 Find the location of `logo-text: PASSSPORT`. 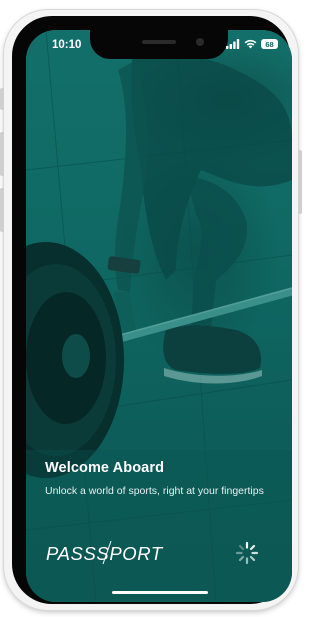

logo-text: PASSSPORT is located at coordinates (105, 553).